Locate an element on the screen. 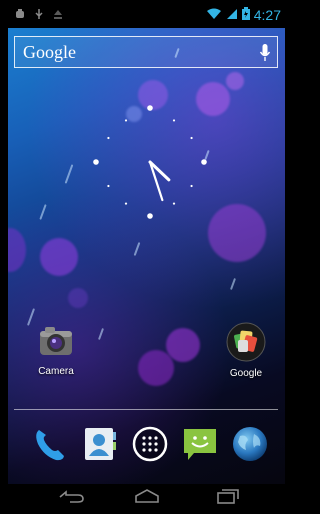  messaging-icon is located at coordinates (200, 448).